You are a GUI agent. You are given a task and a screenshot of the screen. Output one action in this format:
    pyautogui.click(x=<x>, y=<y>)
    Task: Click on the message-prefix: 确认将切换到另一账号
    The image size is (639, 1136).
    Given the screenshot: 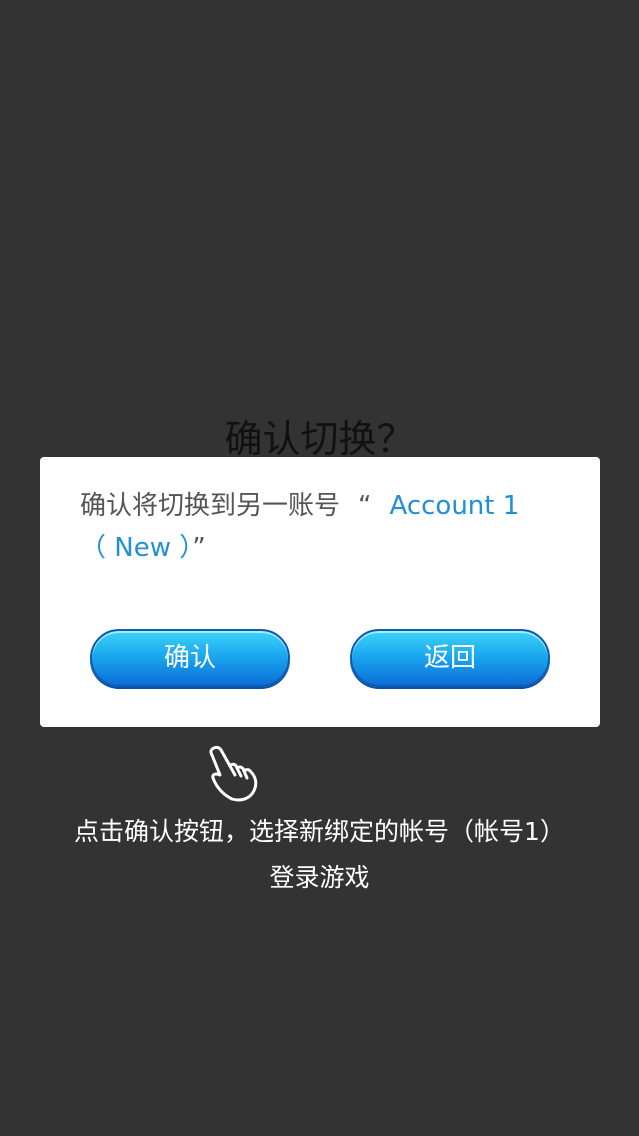 What is the action you would take?
    pyautogui.click(x=210, y=506)
    